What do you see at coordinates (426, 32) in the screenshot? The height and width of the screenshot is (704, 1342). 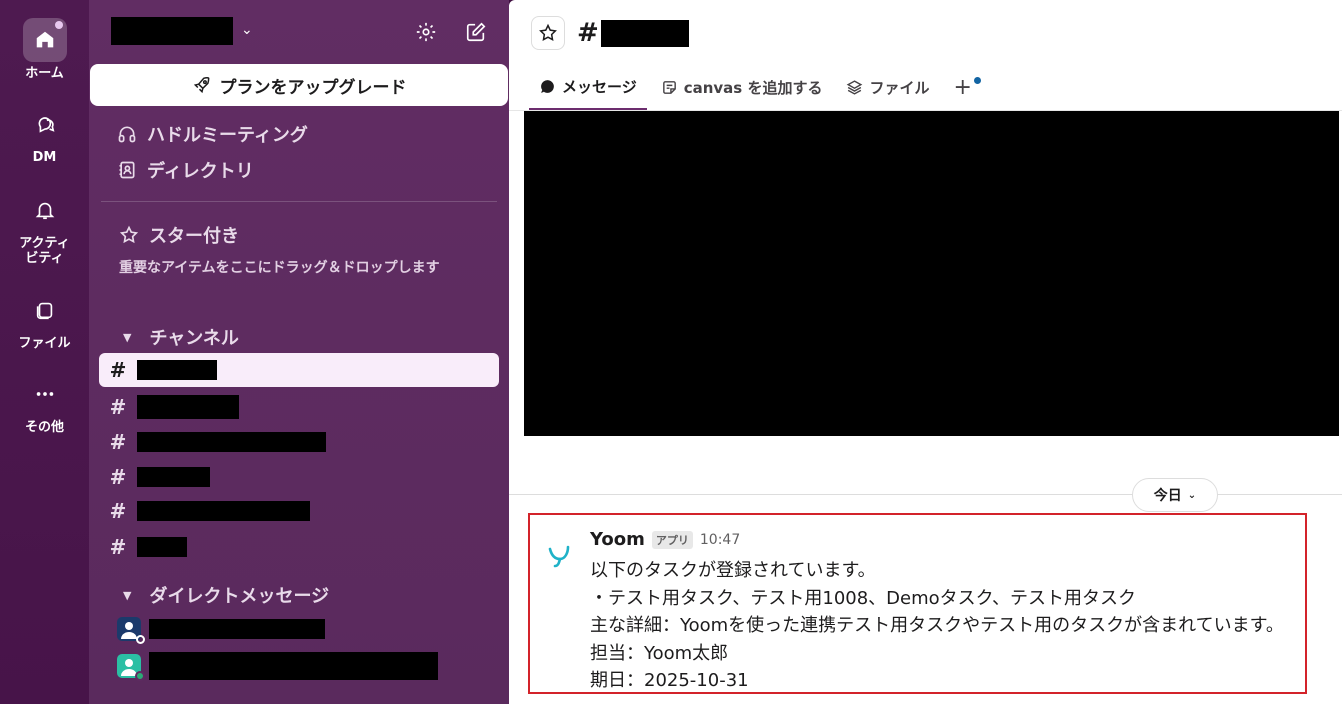 I see `gear-icon` at bounding box center [426, 32].